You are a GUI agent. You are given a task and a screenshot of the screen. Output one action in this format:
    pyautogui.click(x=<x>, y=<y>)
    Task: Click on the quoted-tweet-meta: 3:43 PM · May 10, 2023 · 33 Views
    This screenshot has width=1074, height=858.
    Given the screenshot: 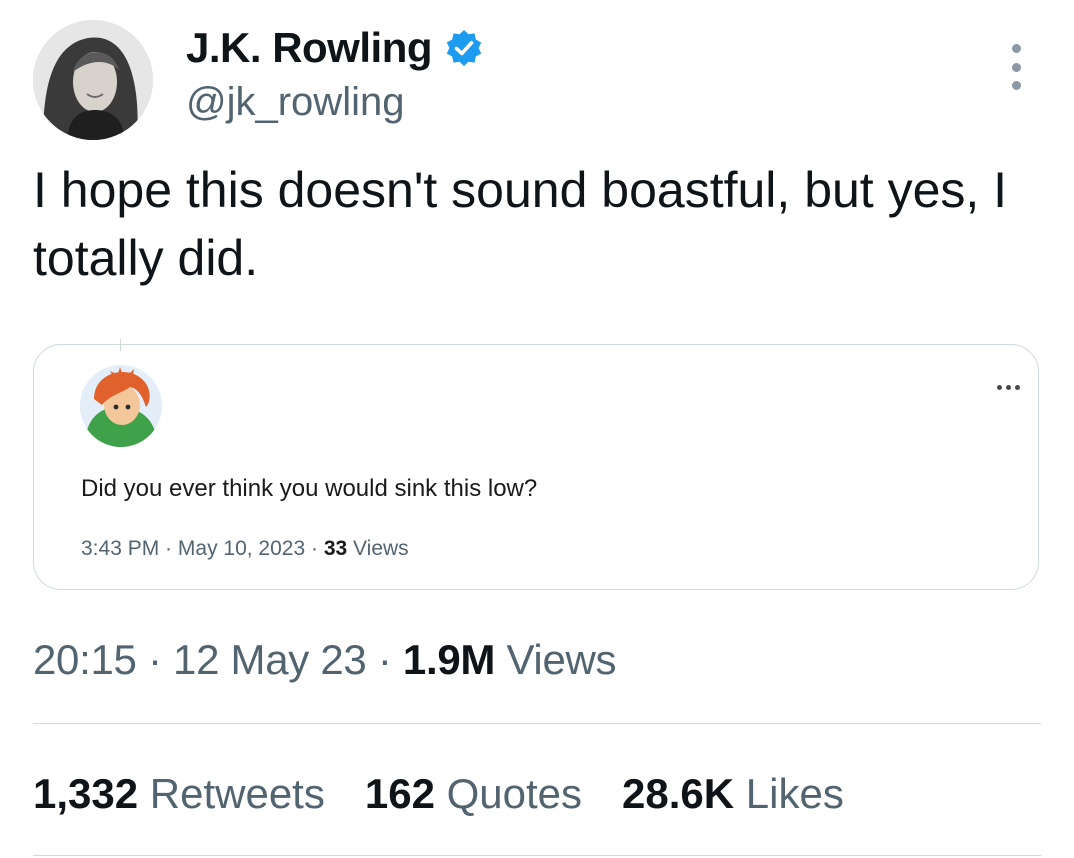 What is the action you would take?
    pyautogui.click(x=245, y=549)
    